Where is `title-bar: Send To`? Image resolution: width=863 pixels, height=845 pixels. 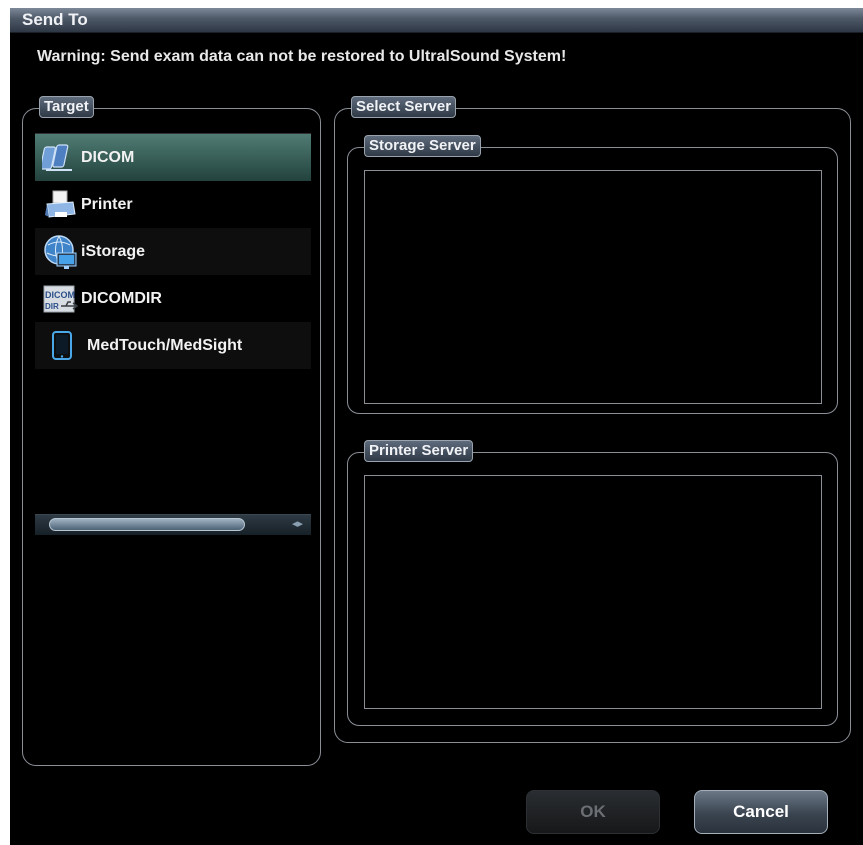
title-bar: Send To is located at coordinates (436, 20).